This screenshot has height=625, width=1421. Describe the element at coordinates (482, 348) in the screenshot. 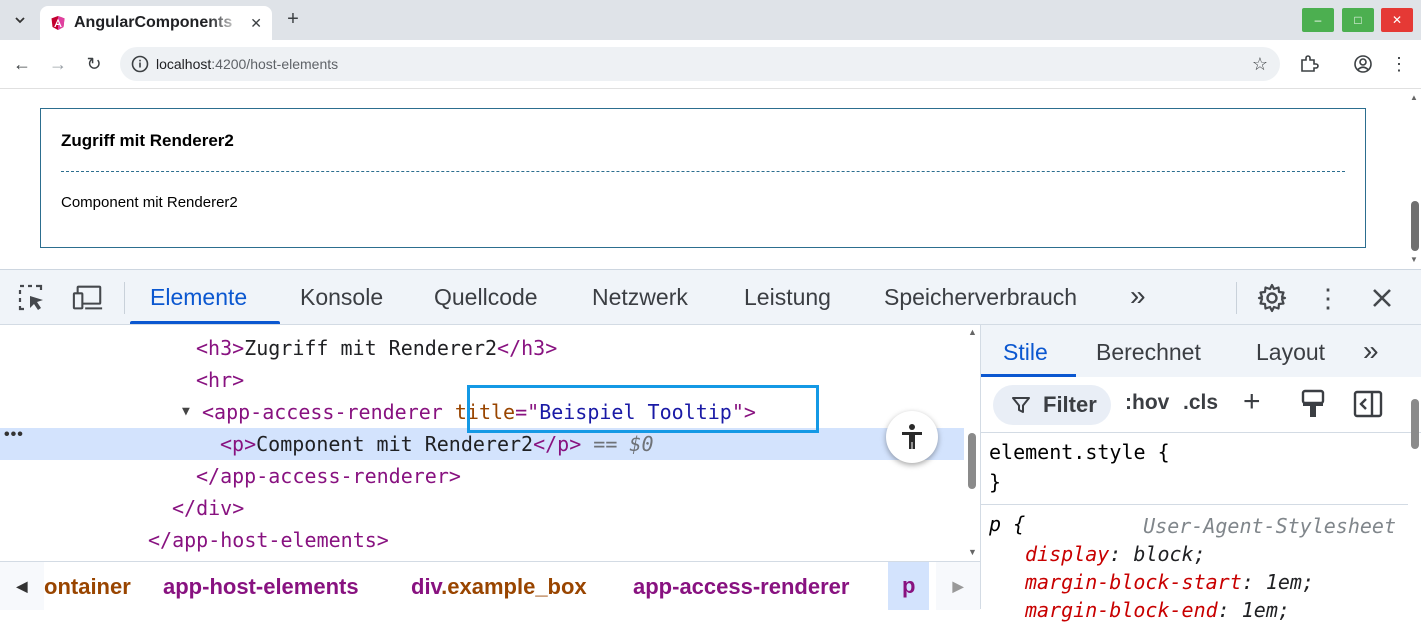

I see `dom-line-h3: <h3>Zugriff mit Renderer2</h3>` at that location.